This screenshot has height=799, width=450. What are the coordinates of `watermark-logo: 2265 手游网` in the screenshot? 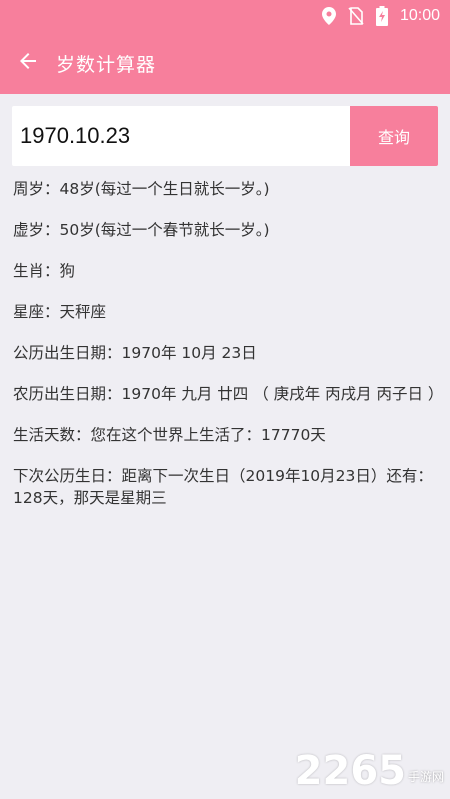 It's located at (369, 771).